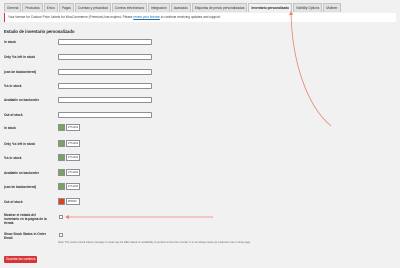 This screenshot has height=268, width=400. What do you see at coordinates (21, 259) in the screenshot?
I see `save-changes-button: Guardar los cambios` at bounding box center [21, 259].